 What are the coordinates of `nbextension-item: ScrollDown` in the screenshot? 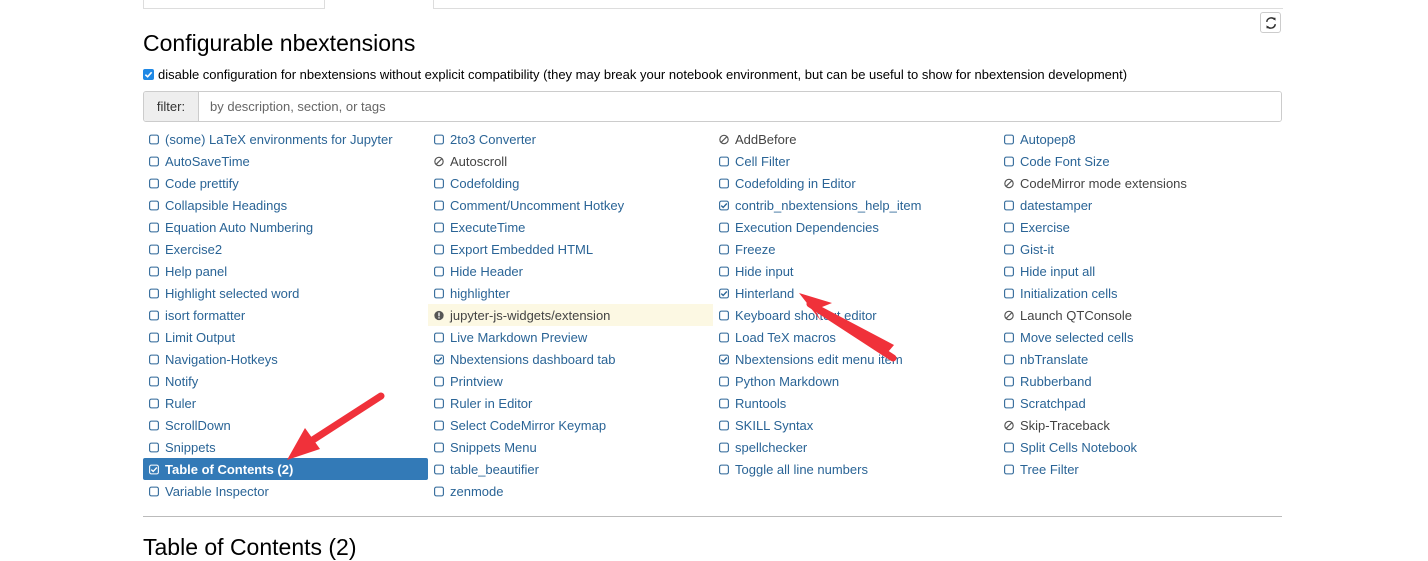 It's located at (285, 425).